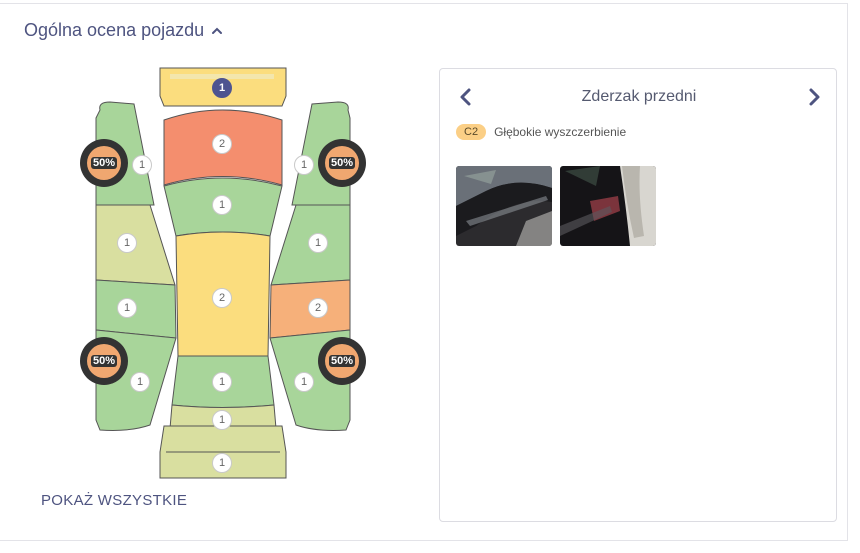  Describe the element at coordinates (127, 243) in the screenshot. I see `badge-left-front-door: 1` at that location.